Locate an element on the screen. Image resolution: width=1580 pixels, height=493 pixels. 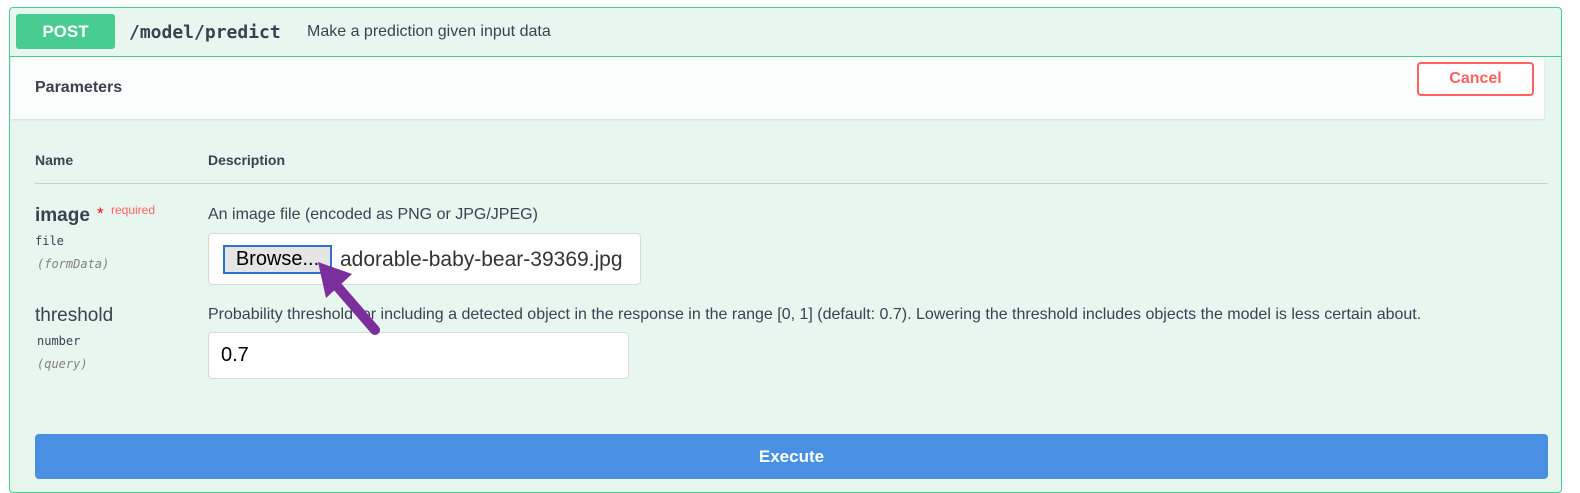
column-header-name: Name is located at coordinates (54, 160).